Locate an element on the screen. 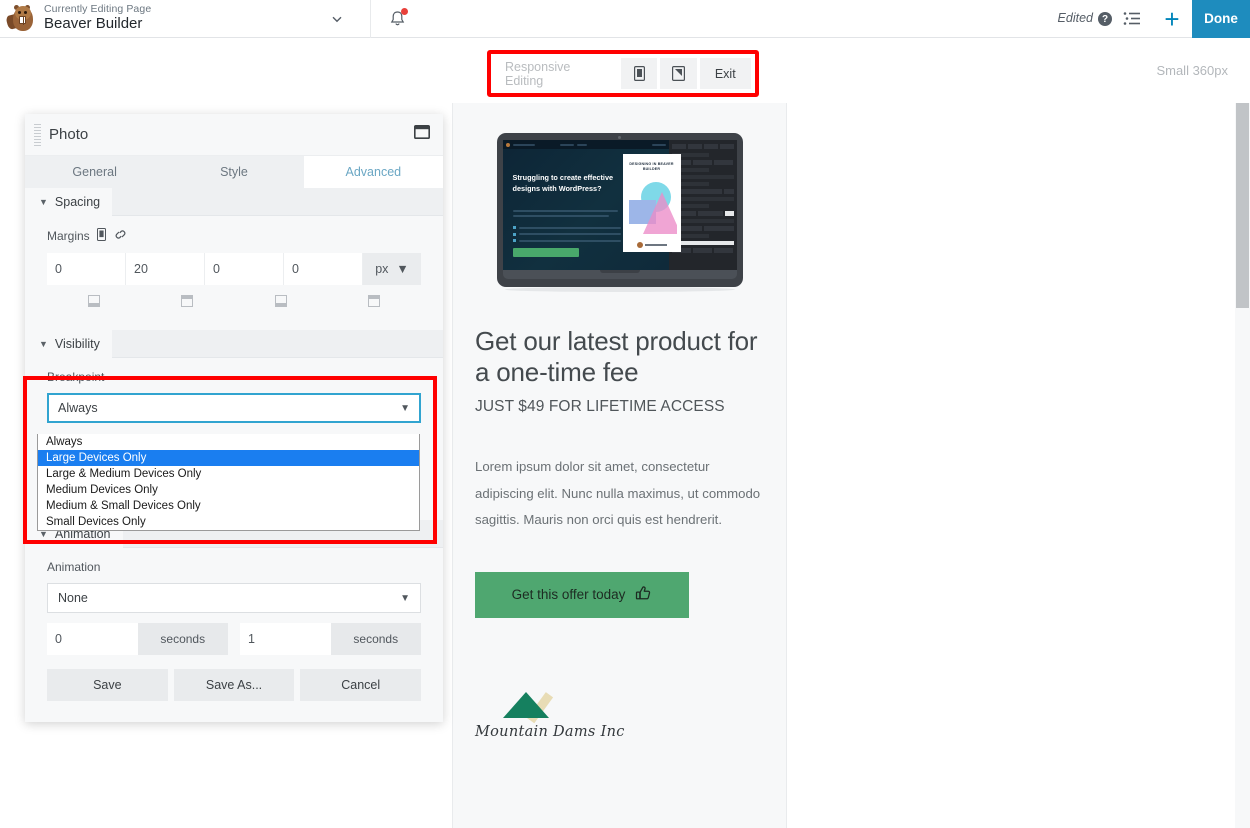 The image size is (1250, 828). preview-cta-button: Get this offer today is located at coordinates (582, 594).